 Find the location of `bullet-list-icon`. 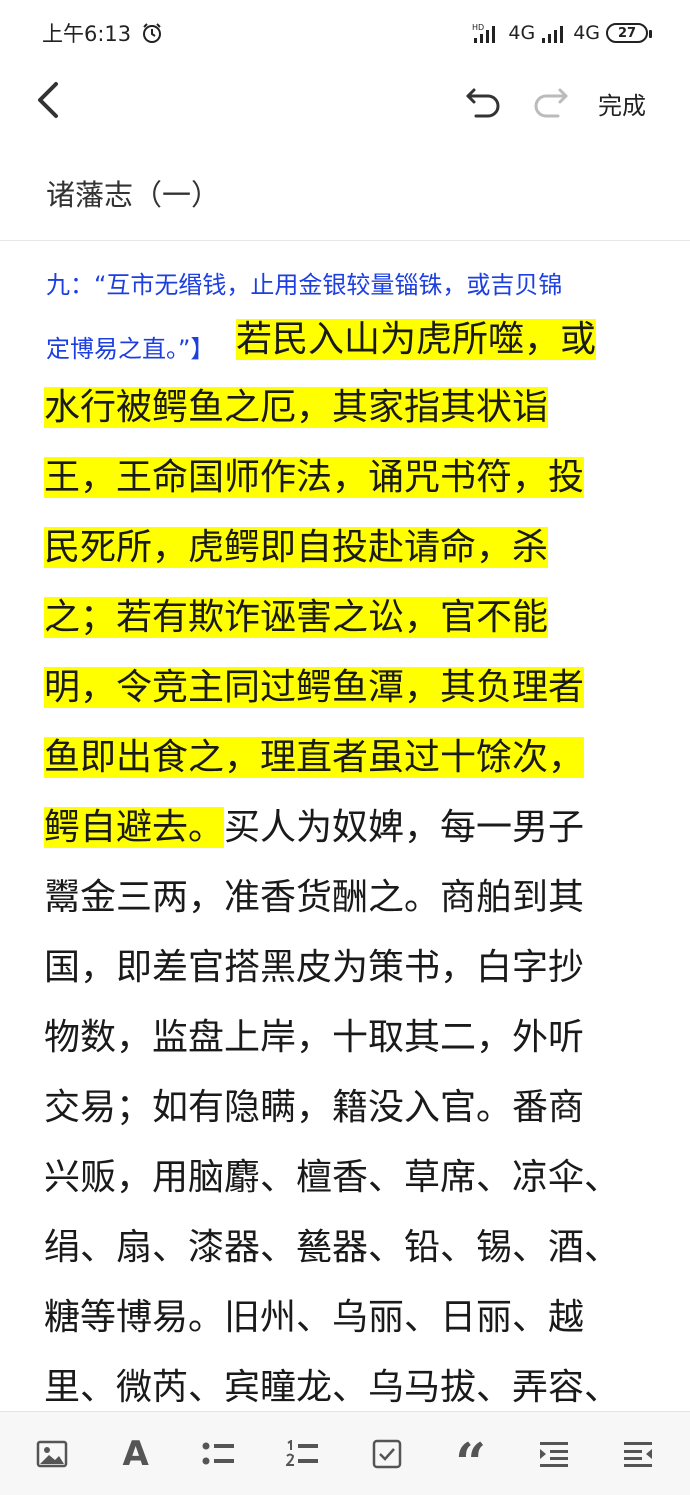

bullet-list-icon is located at coordinates (218, 1453).